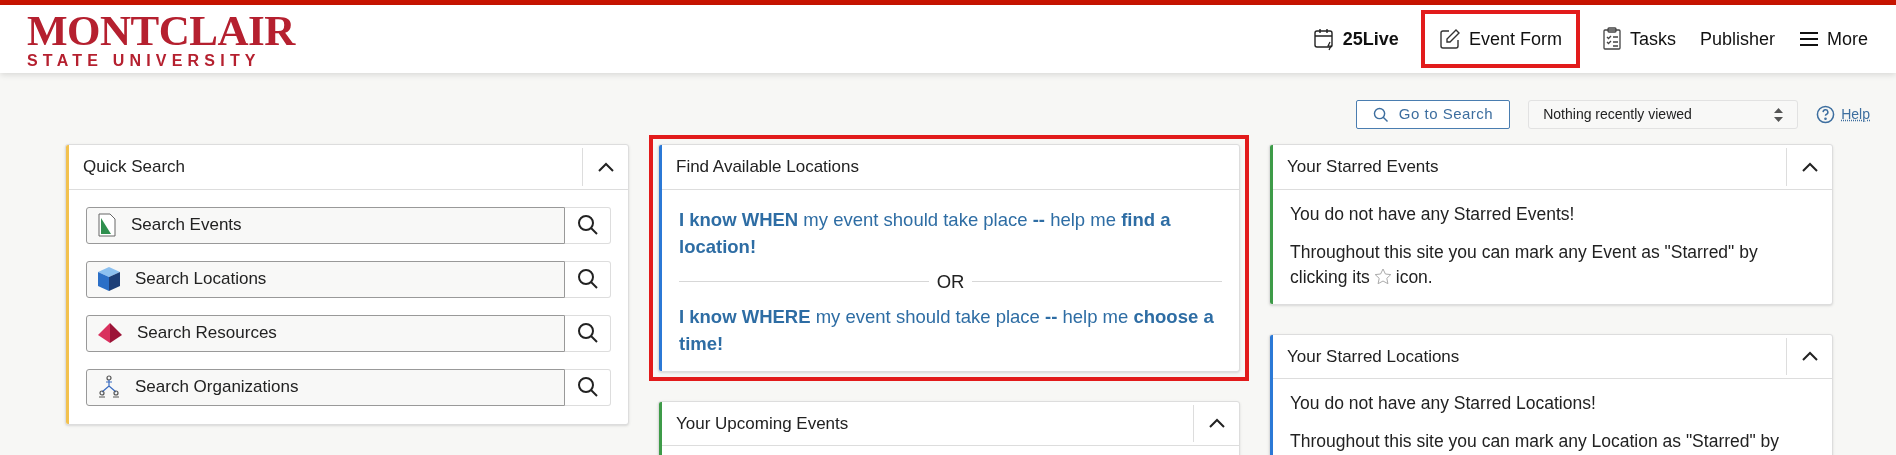 Image resolution: width=1896 pixels, height=455 pixels. I want to click on panel-title: Quick Search, so click(134, 167).